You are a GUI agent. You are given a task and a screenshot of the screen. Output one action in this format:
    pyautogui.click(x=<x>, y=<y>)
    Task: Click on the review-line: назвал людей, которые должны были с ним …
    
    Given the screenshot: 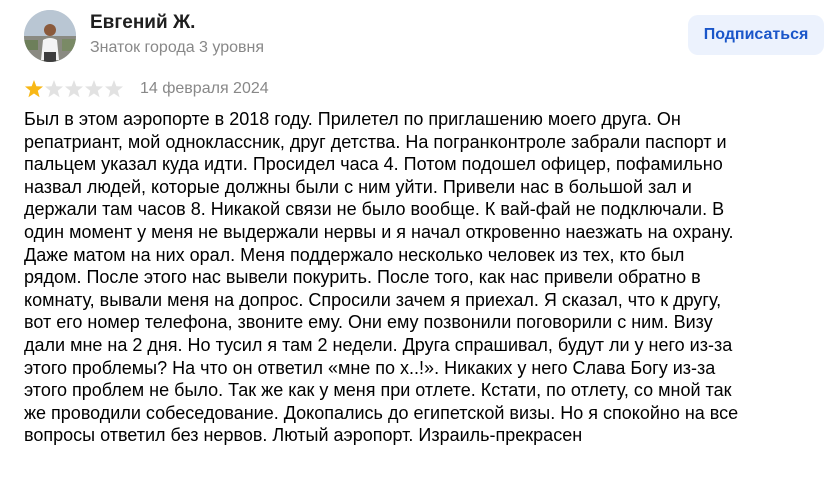 What is the action you would take?
    pyautogui.click(x=358, y=186)
    